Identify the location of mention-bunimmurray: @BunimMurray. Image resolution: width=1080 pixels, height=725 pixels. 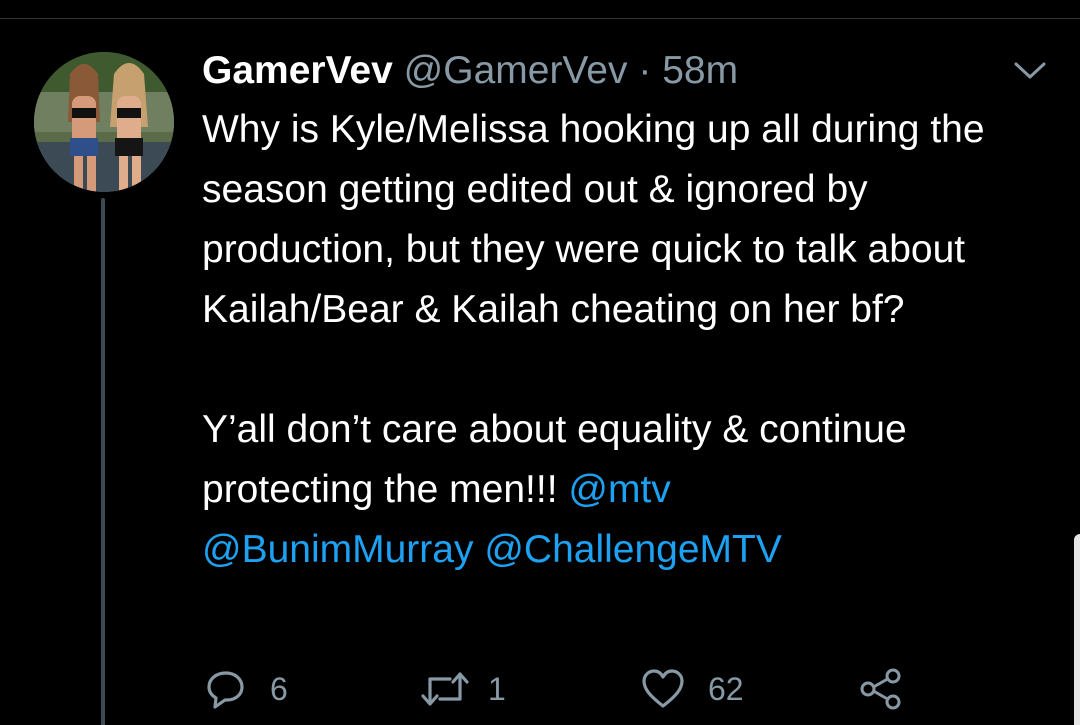
(337, 549).